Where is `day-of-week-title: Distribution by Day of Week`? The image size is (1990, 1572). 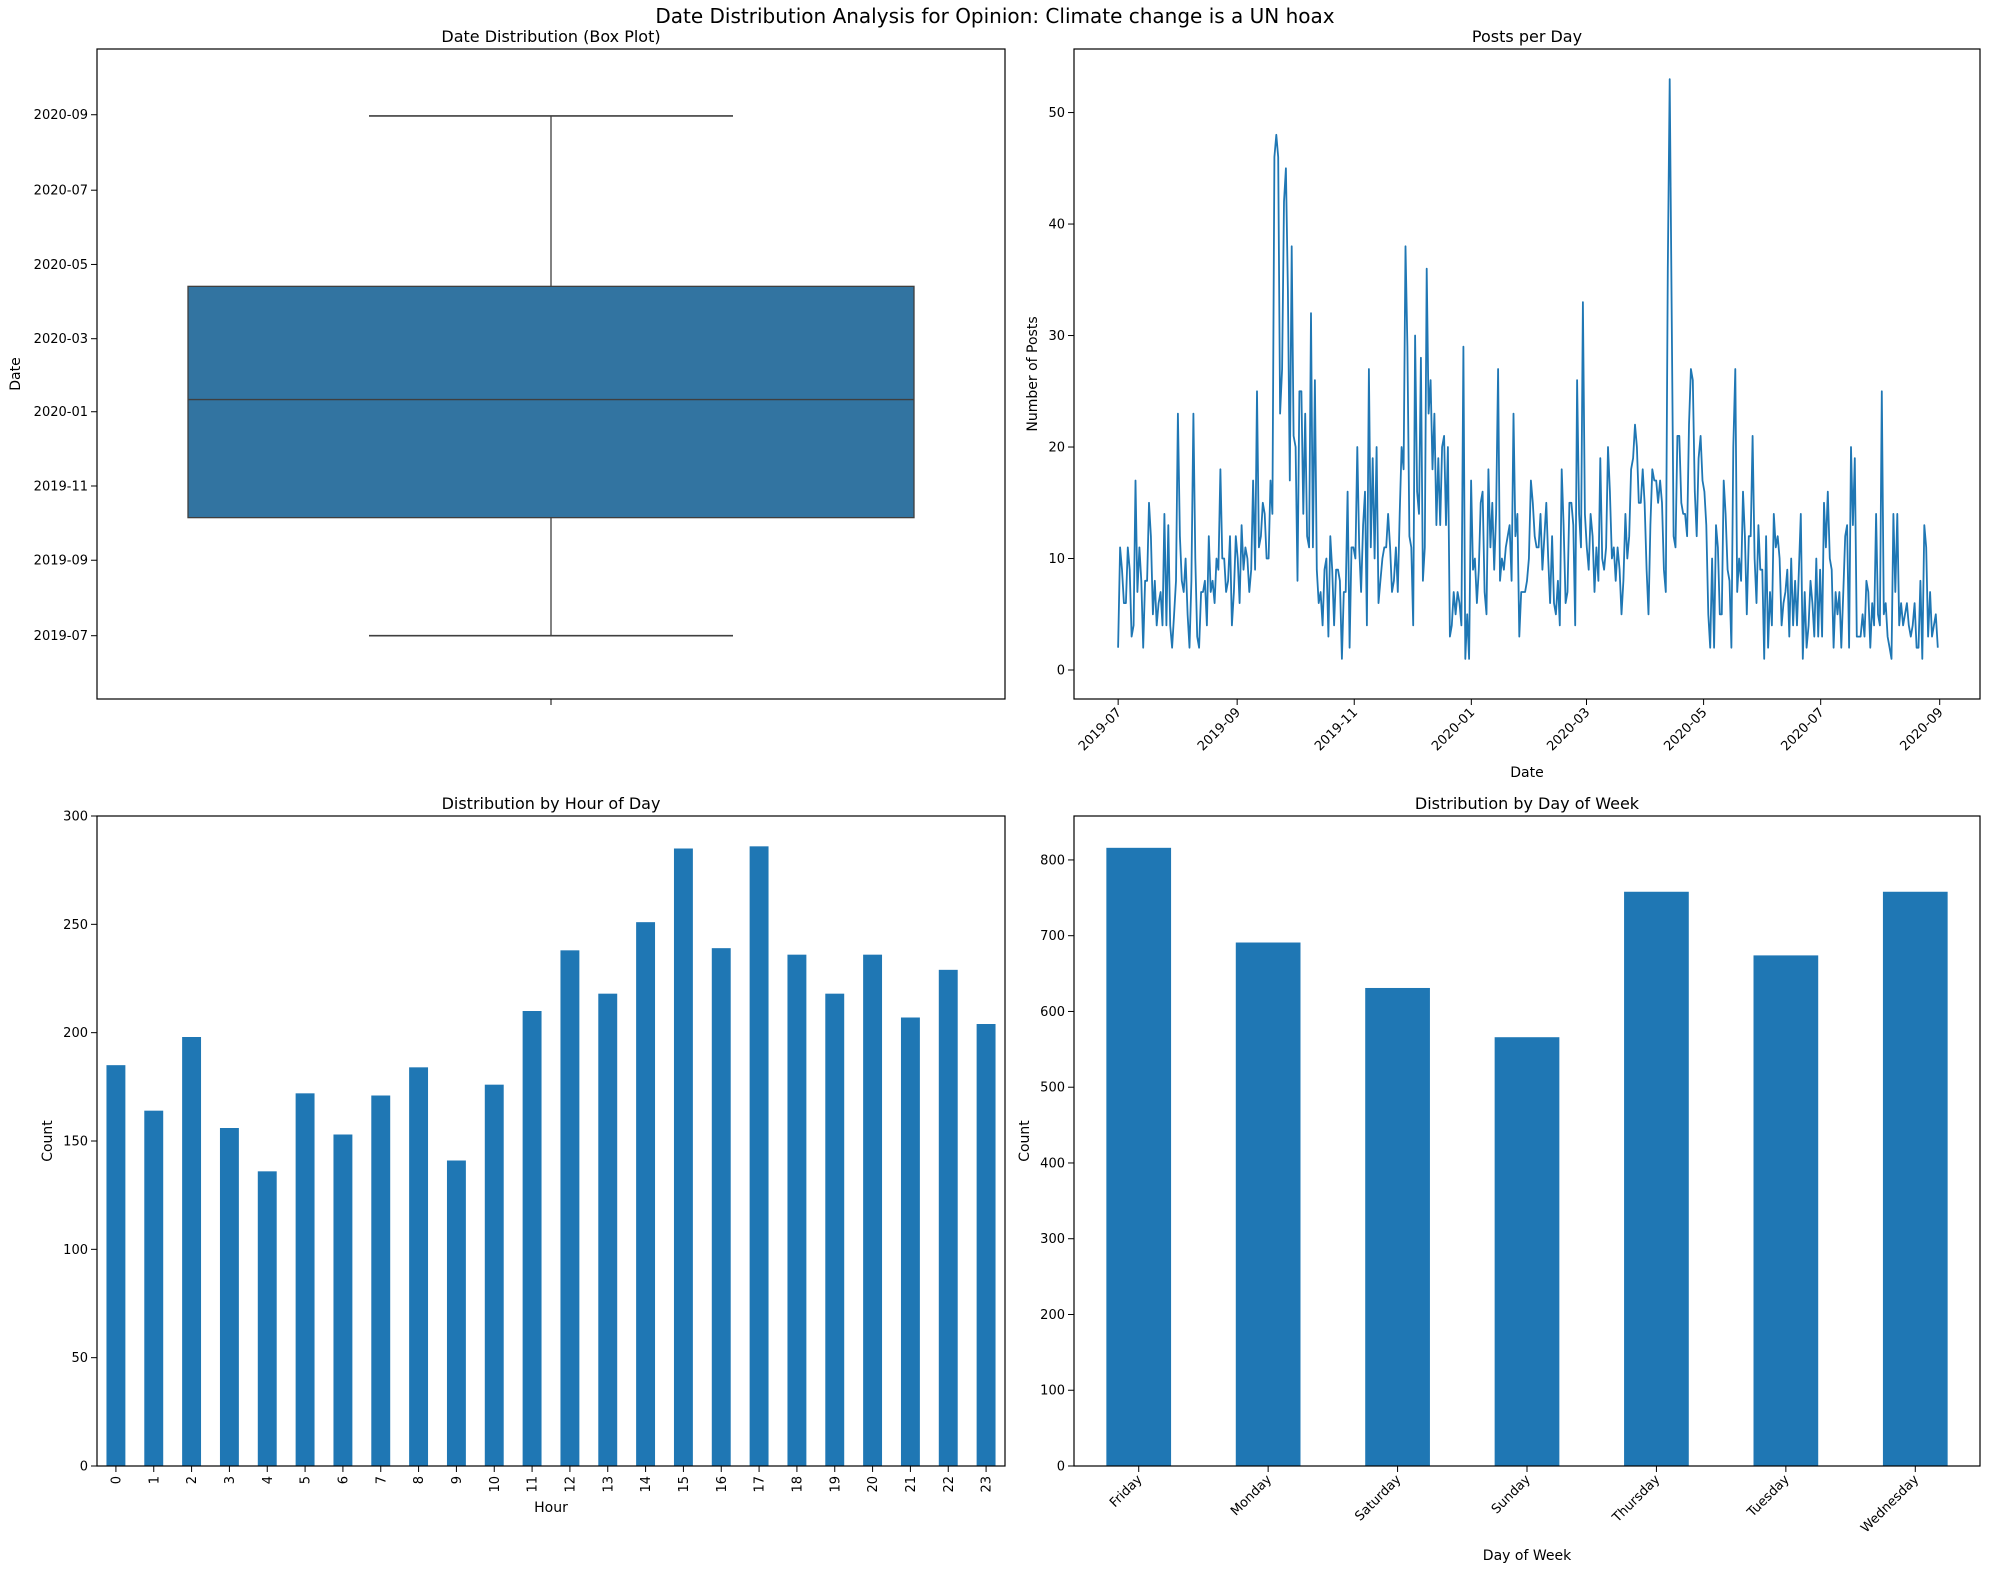
day-of-week-title: Distribution by Day of Week is located at coordinates (1527, 803).